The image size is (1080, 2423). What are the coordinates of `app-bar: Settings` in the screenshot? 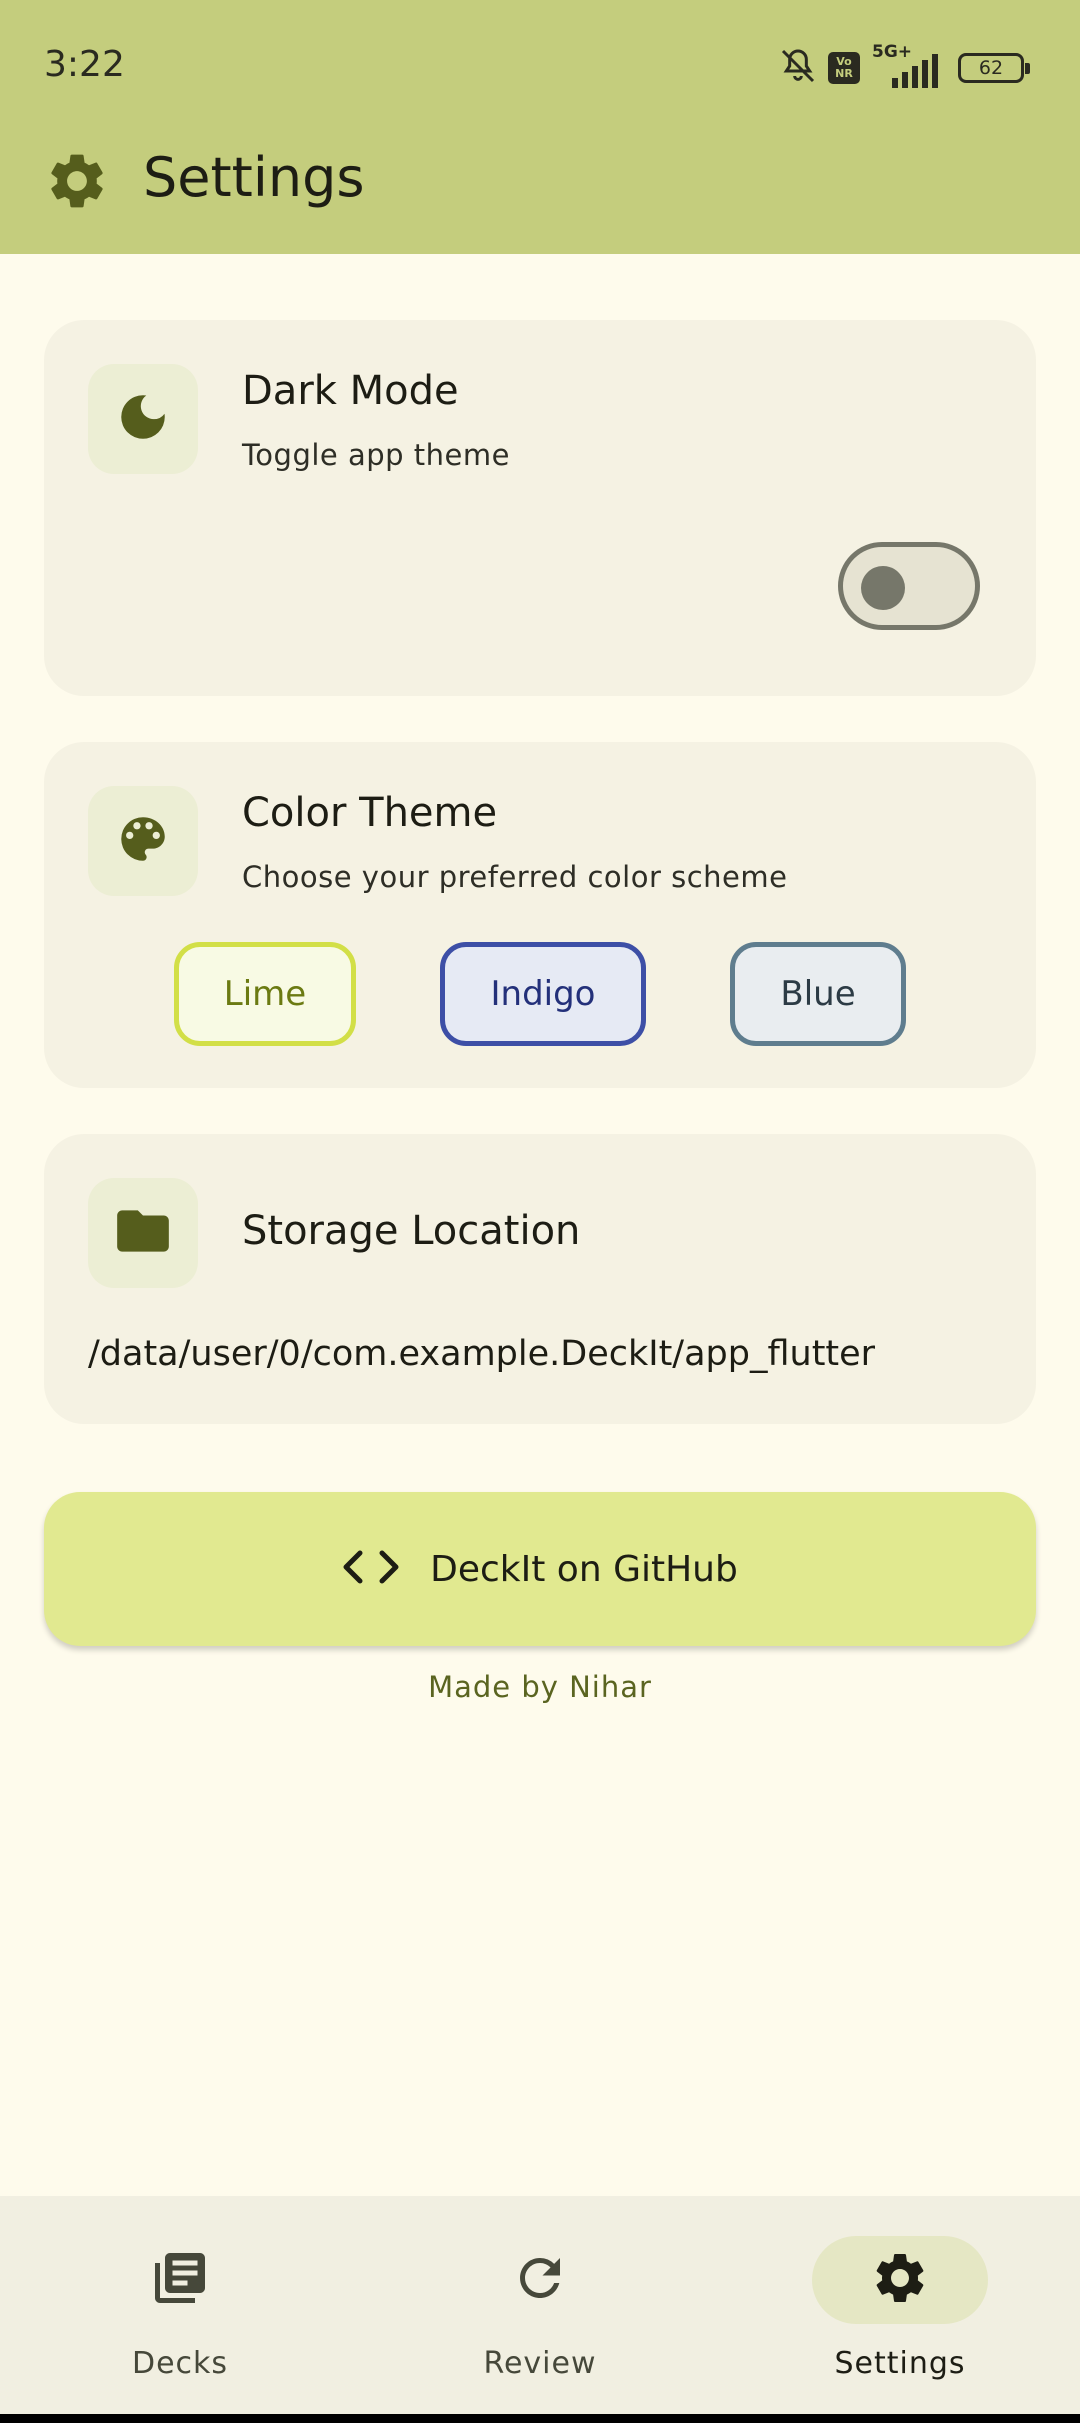 It's located at (540, 194).